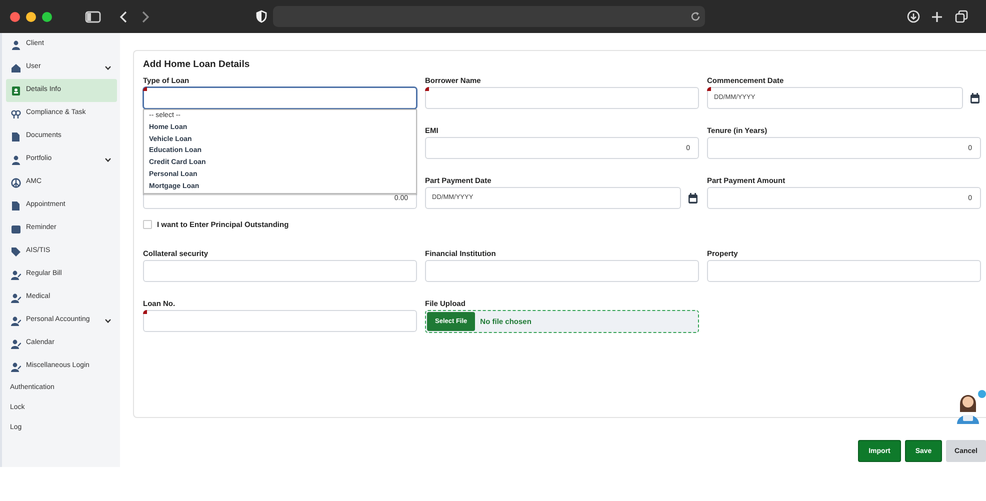  I want to click on tabs-overview-icon, so click(961, 16).